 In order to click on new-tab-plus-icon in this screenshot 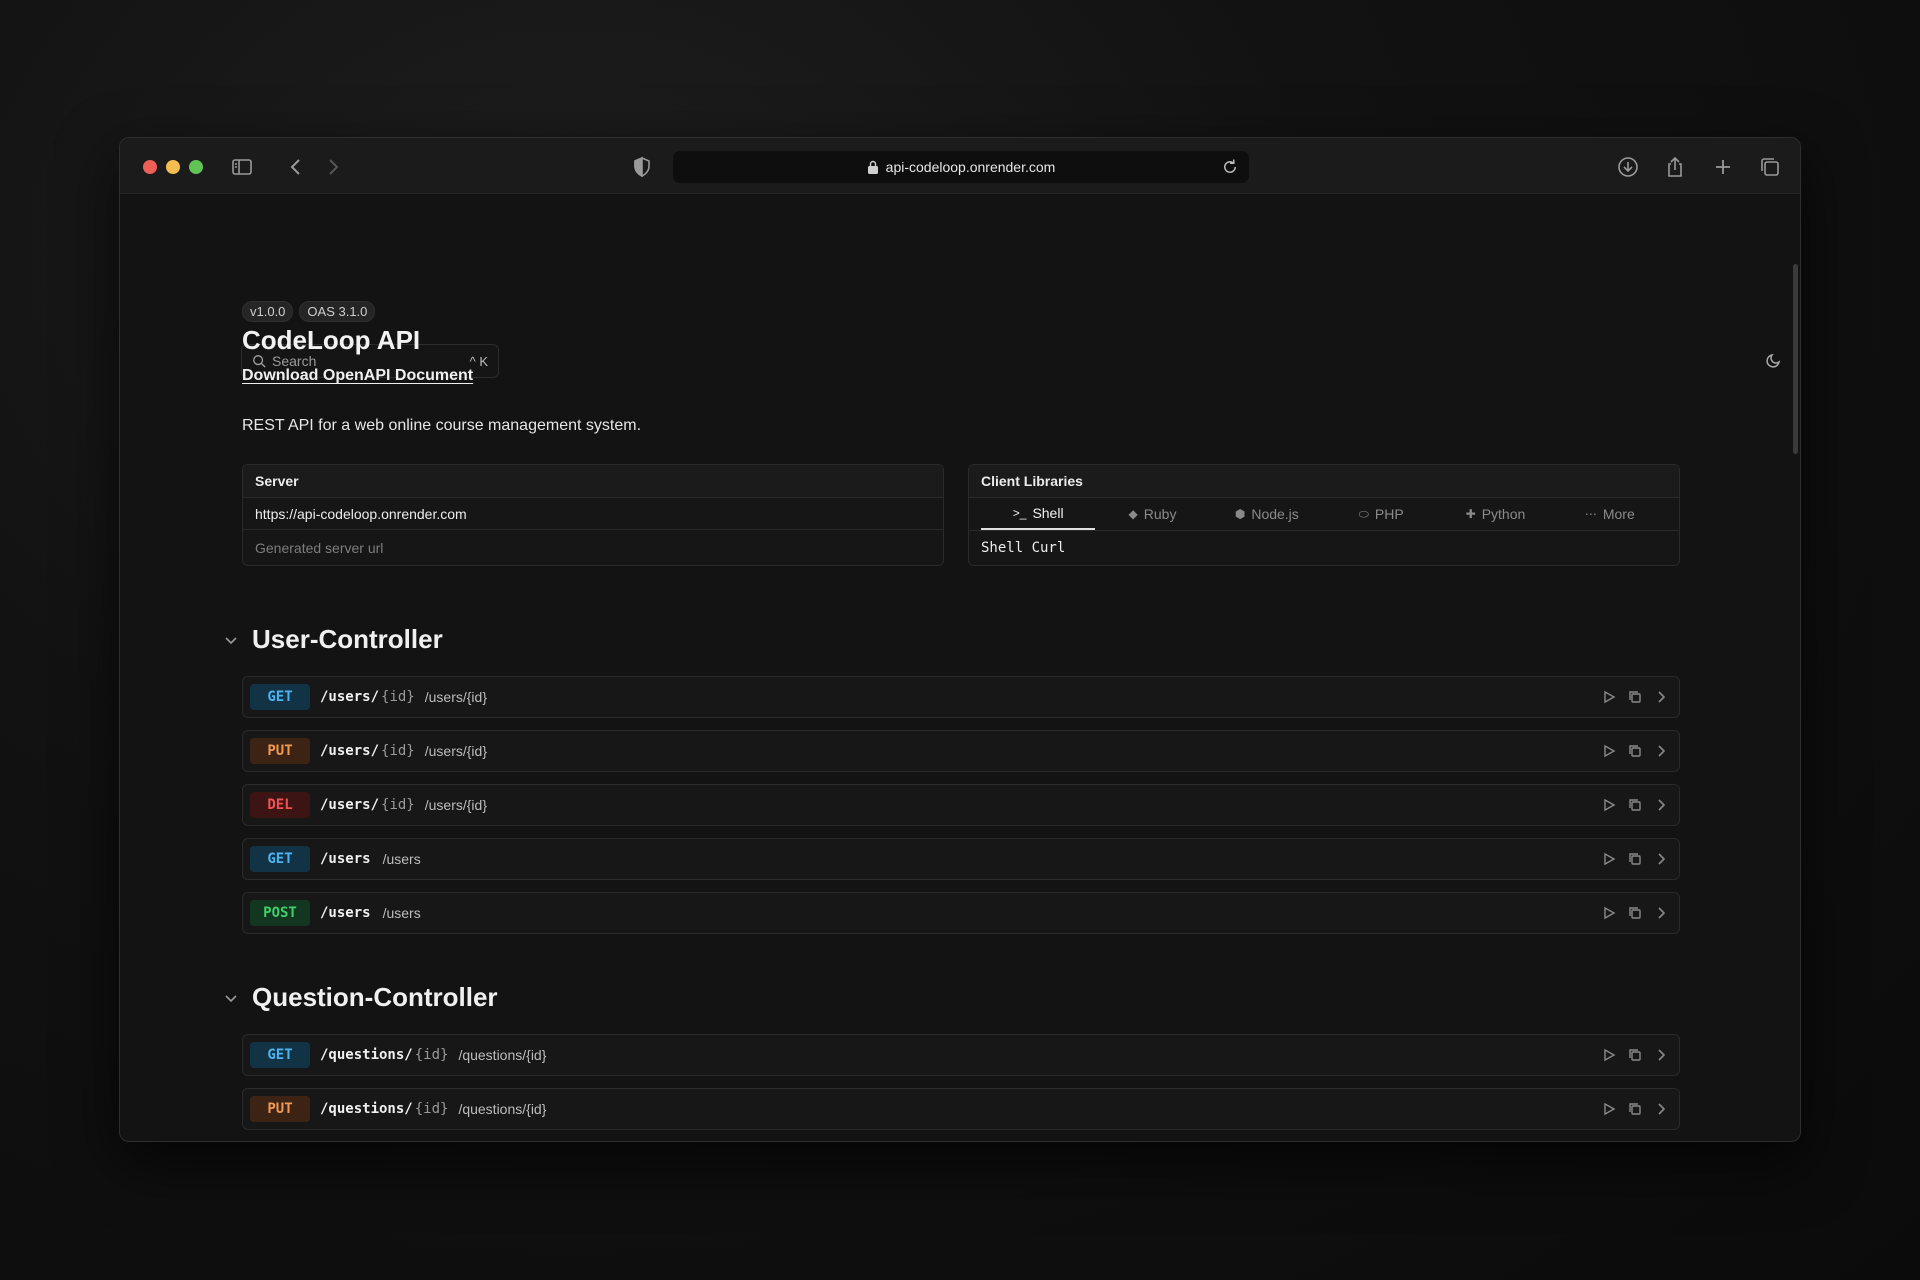, I will do `click(1723, 167)`.